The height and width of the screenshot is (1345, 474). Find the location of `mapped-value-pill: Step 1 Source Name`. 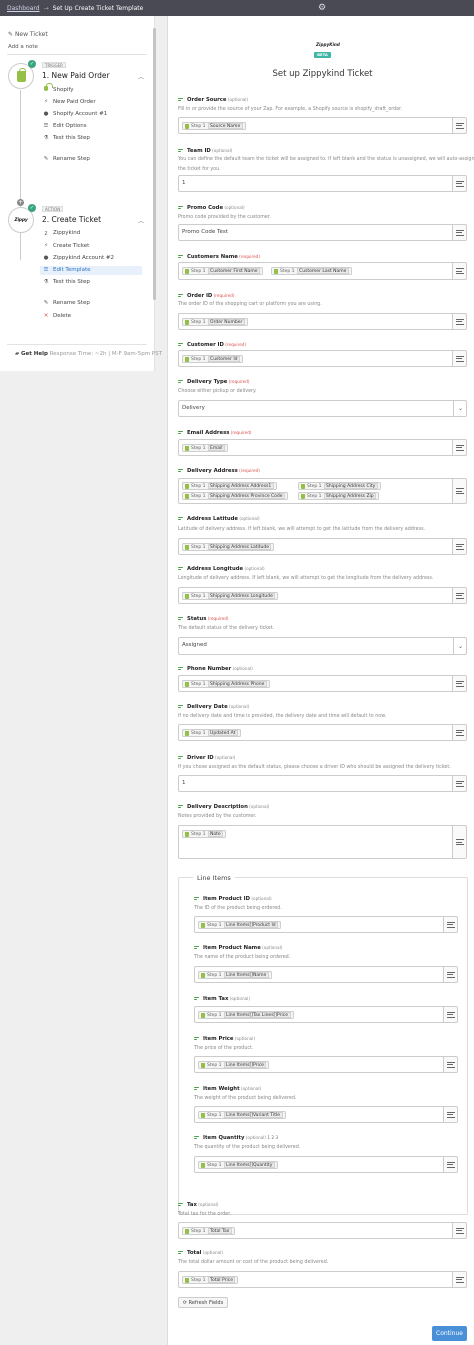

mapped-value-pill: Step 1 Source Name is located at coordinates (214, 126).